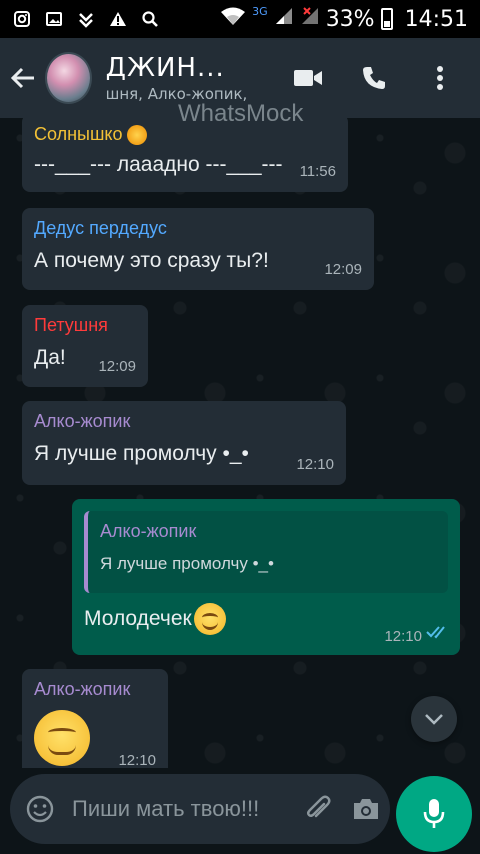 The width and height of the screenshot is (480, 854). What do you see at coordinates (71, 325) in the screenshot?
I see `message-sender: Петушня` at bounding box center [71, 325].